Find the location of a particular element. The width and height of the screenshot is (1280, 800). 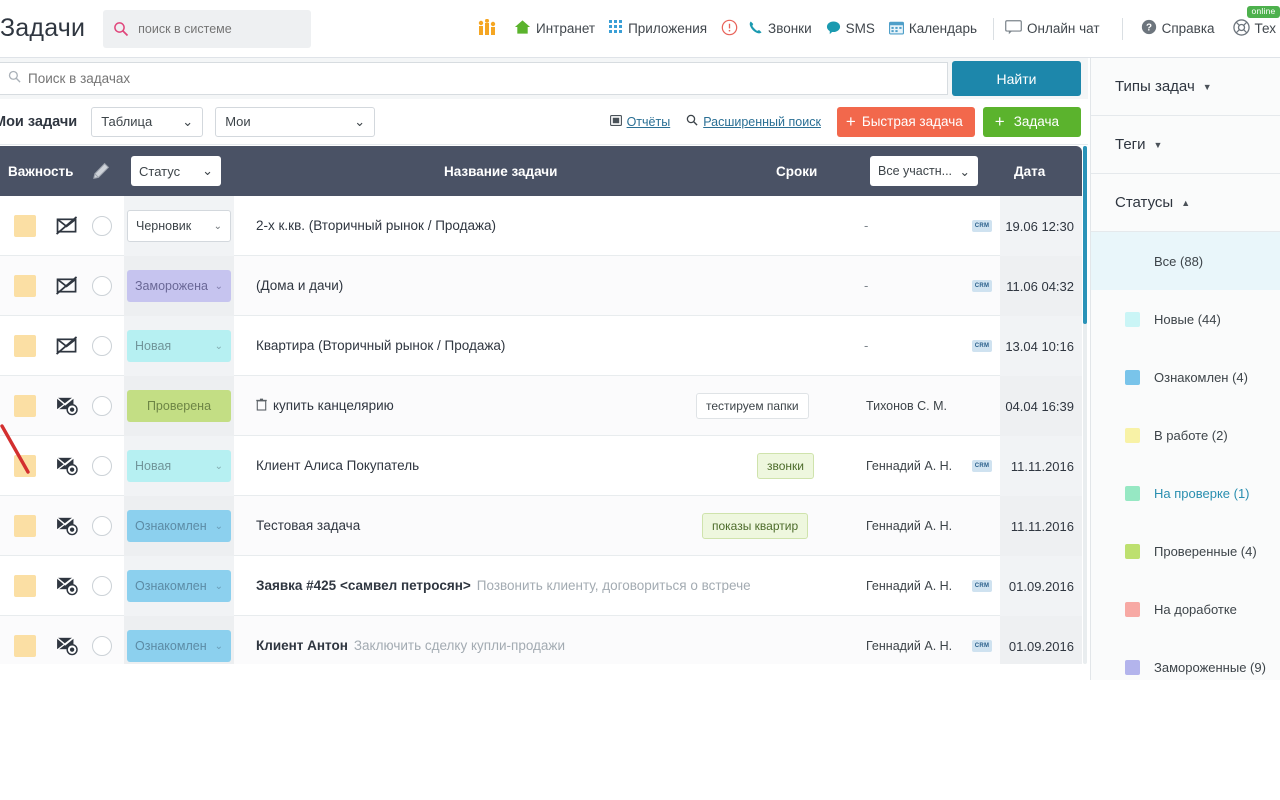

members-filter-select: Все участн... ⌄ is located at coordinates (924, 171).